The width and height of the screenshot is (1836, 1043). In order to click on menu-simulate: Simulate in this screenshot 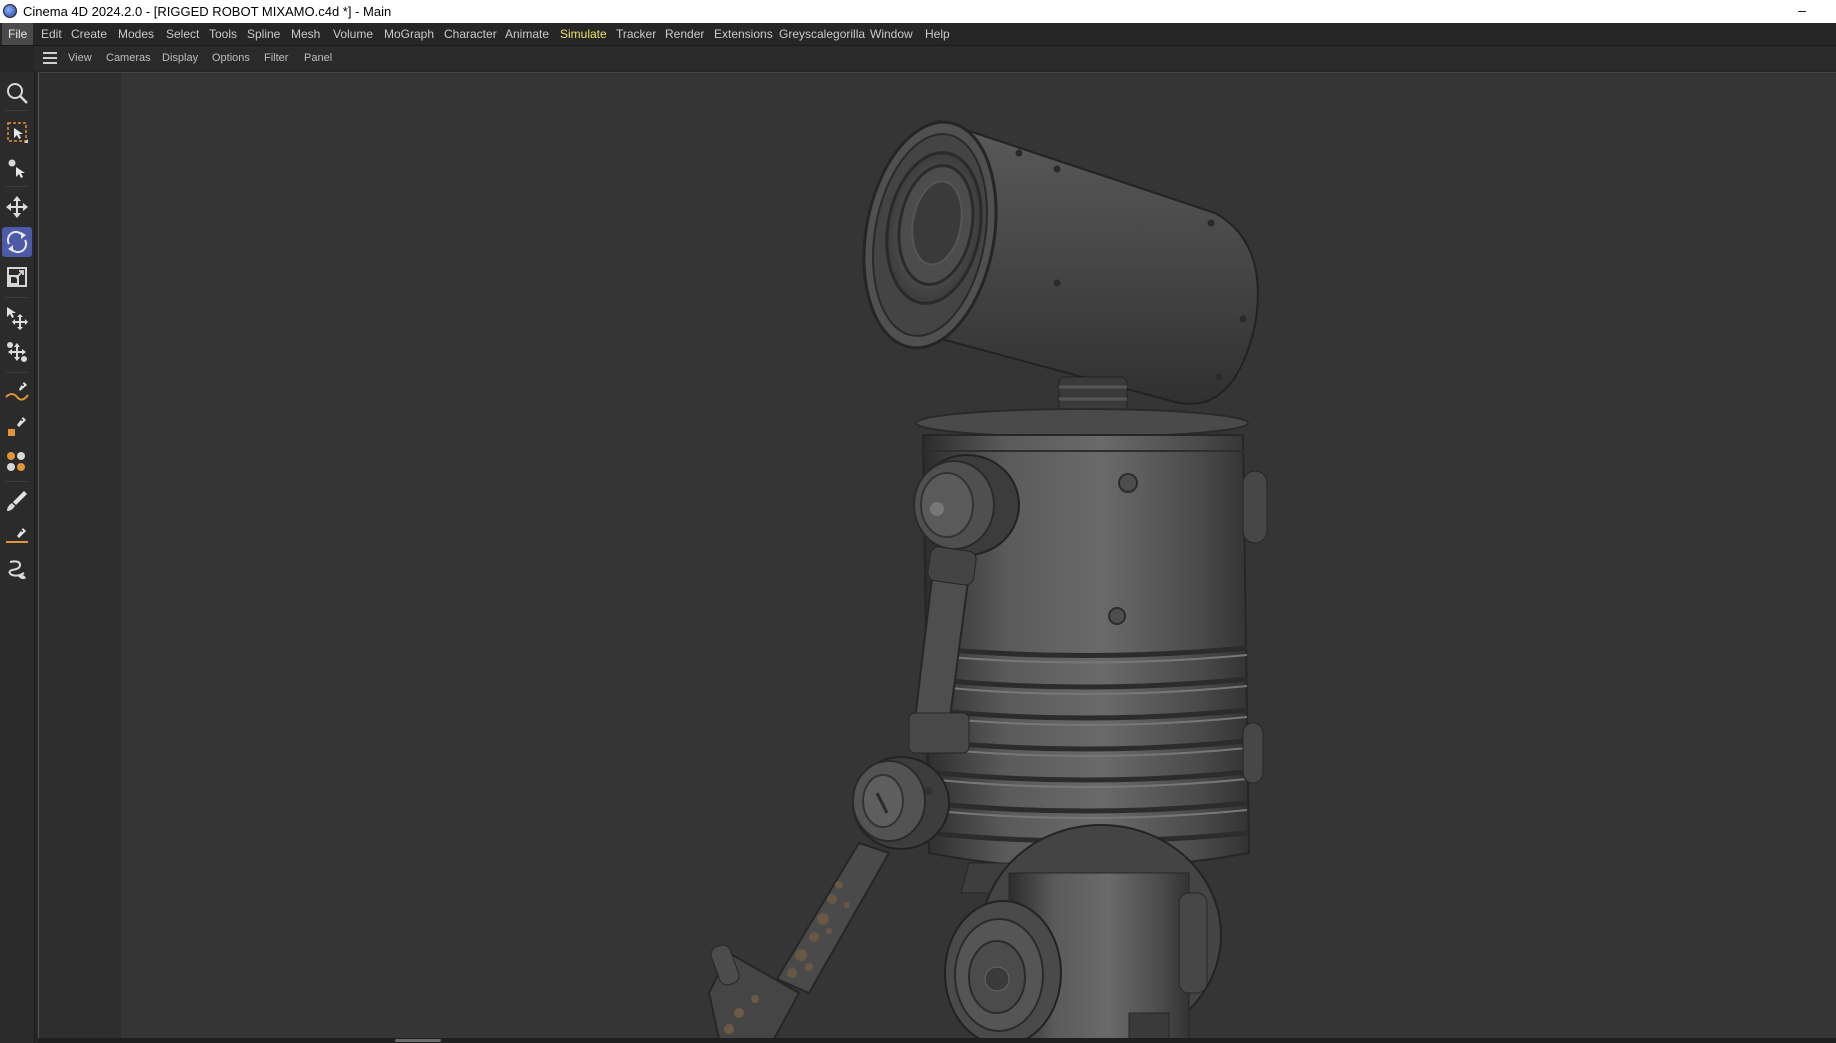, I will do `click(583, 34)`.